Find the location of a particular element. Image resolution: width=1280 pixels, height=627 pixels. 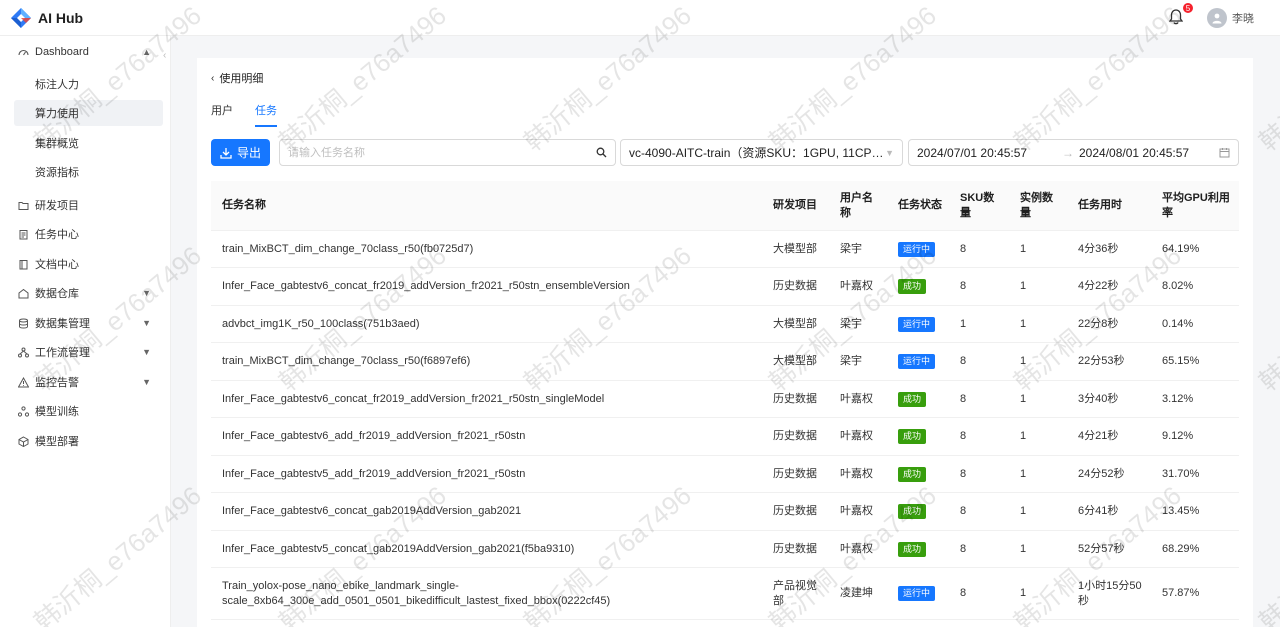

back-link: ‹ 使用明细 is located at coordinates (237, 78).